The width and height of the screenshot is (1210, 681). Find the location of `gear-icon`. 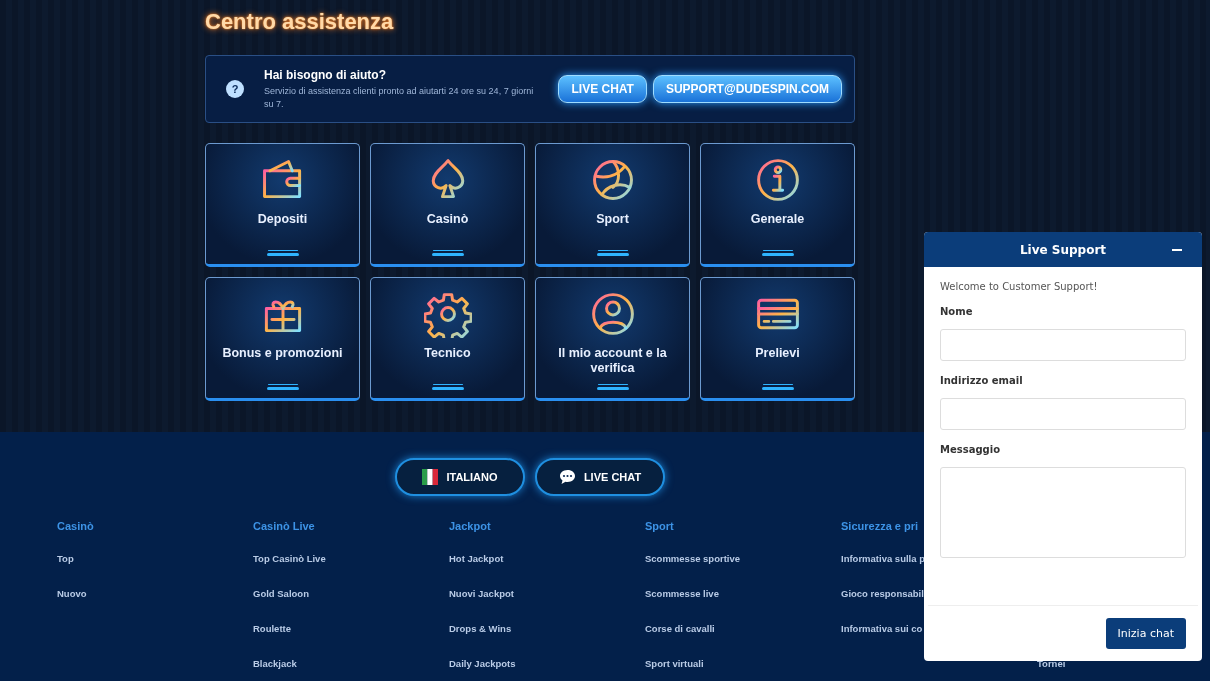

gear-icon is located at coordinates (447, 314).